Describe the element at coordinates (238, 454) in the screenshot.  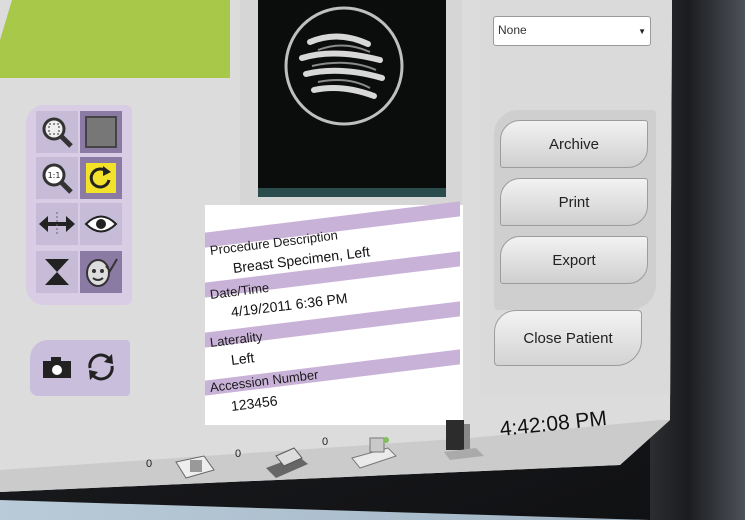
I see `device-count-2: 0` at that location.